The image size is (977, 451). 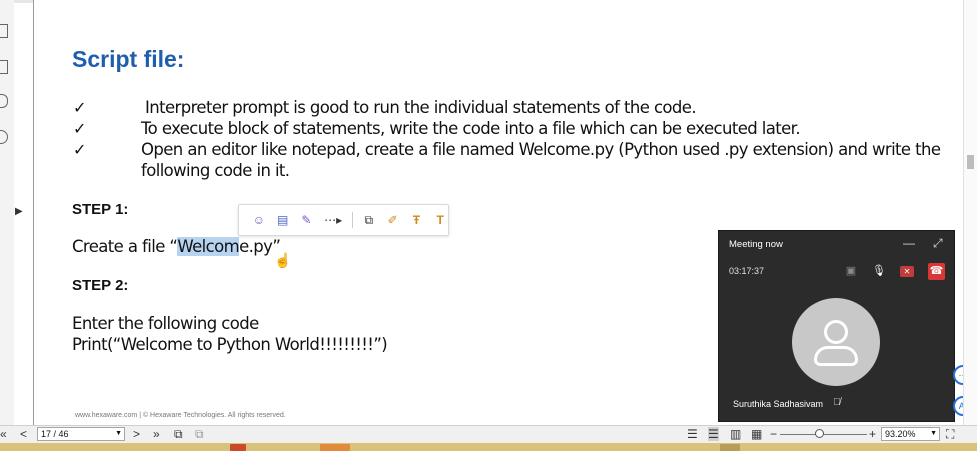 I want to click on muted-microphone-icon: 🎙̸, so click(x=837, y=402).